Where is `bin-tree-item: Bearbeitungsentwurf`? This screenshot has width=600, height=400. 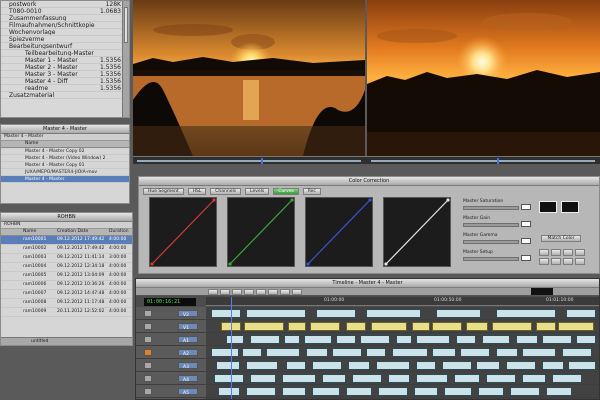
bin-tree-item: Bearbeitungsentwurf is located at coordinates (62, 46).